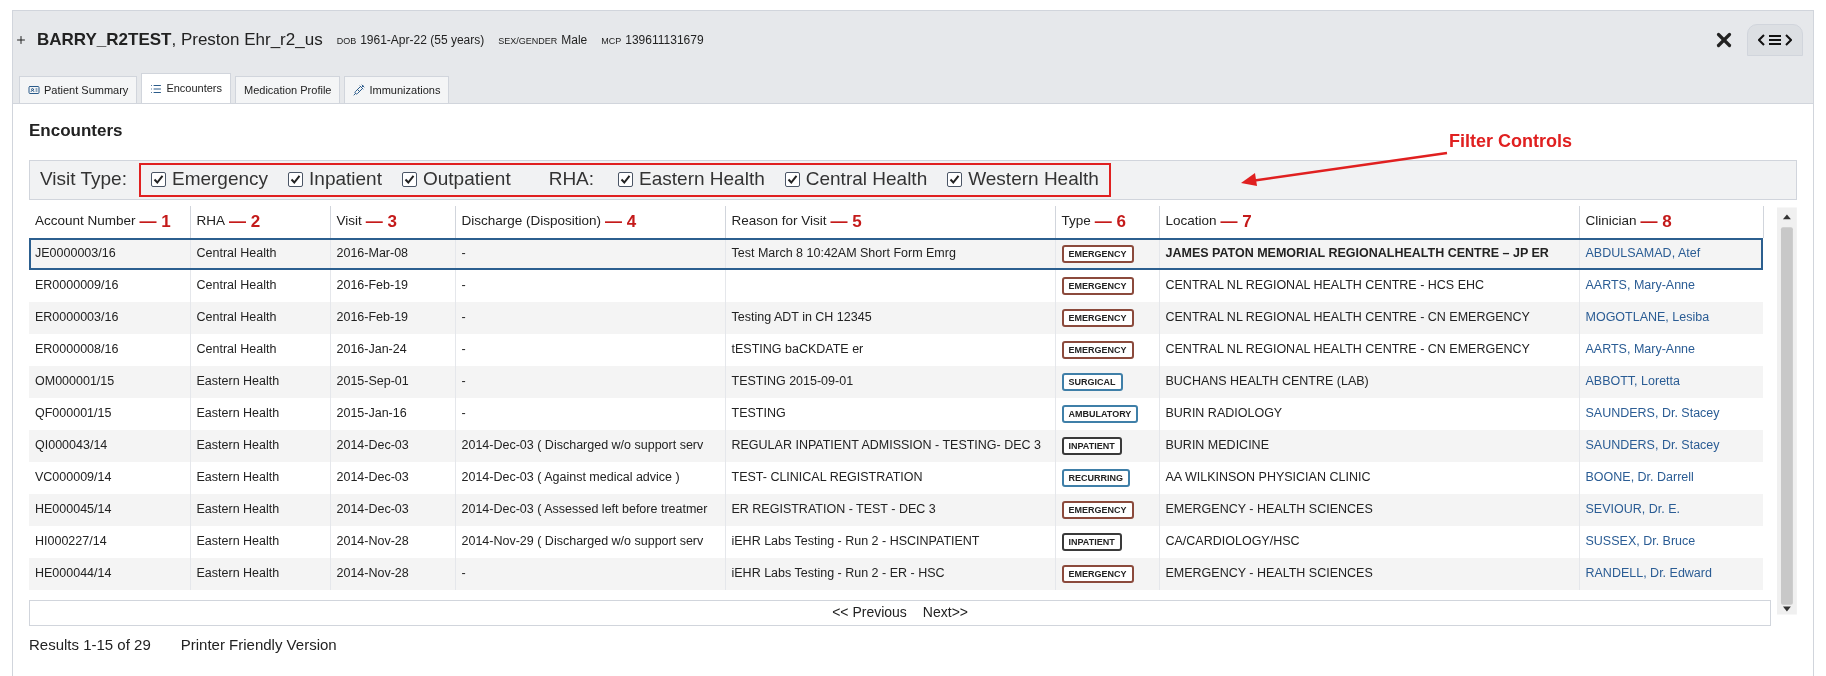 The height and width of the screenshot is (676, 1826). Describe the element at coordinates (372, 573) in the screenshot. I see `table-cell: 2014-Nov-28` at that location.